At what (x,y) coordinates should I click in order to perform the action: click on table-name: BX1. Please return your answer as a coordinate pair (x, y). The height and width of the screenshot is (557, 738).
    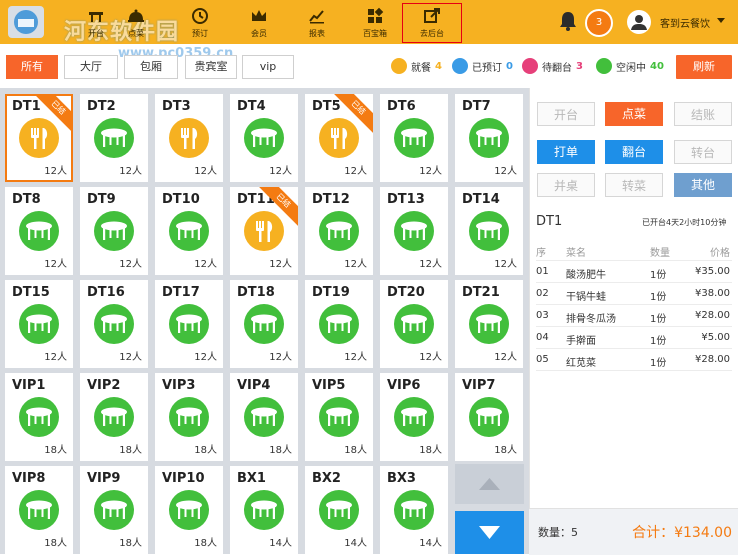
    Looking at the image, I should click on (251, 478).